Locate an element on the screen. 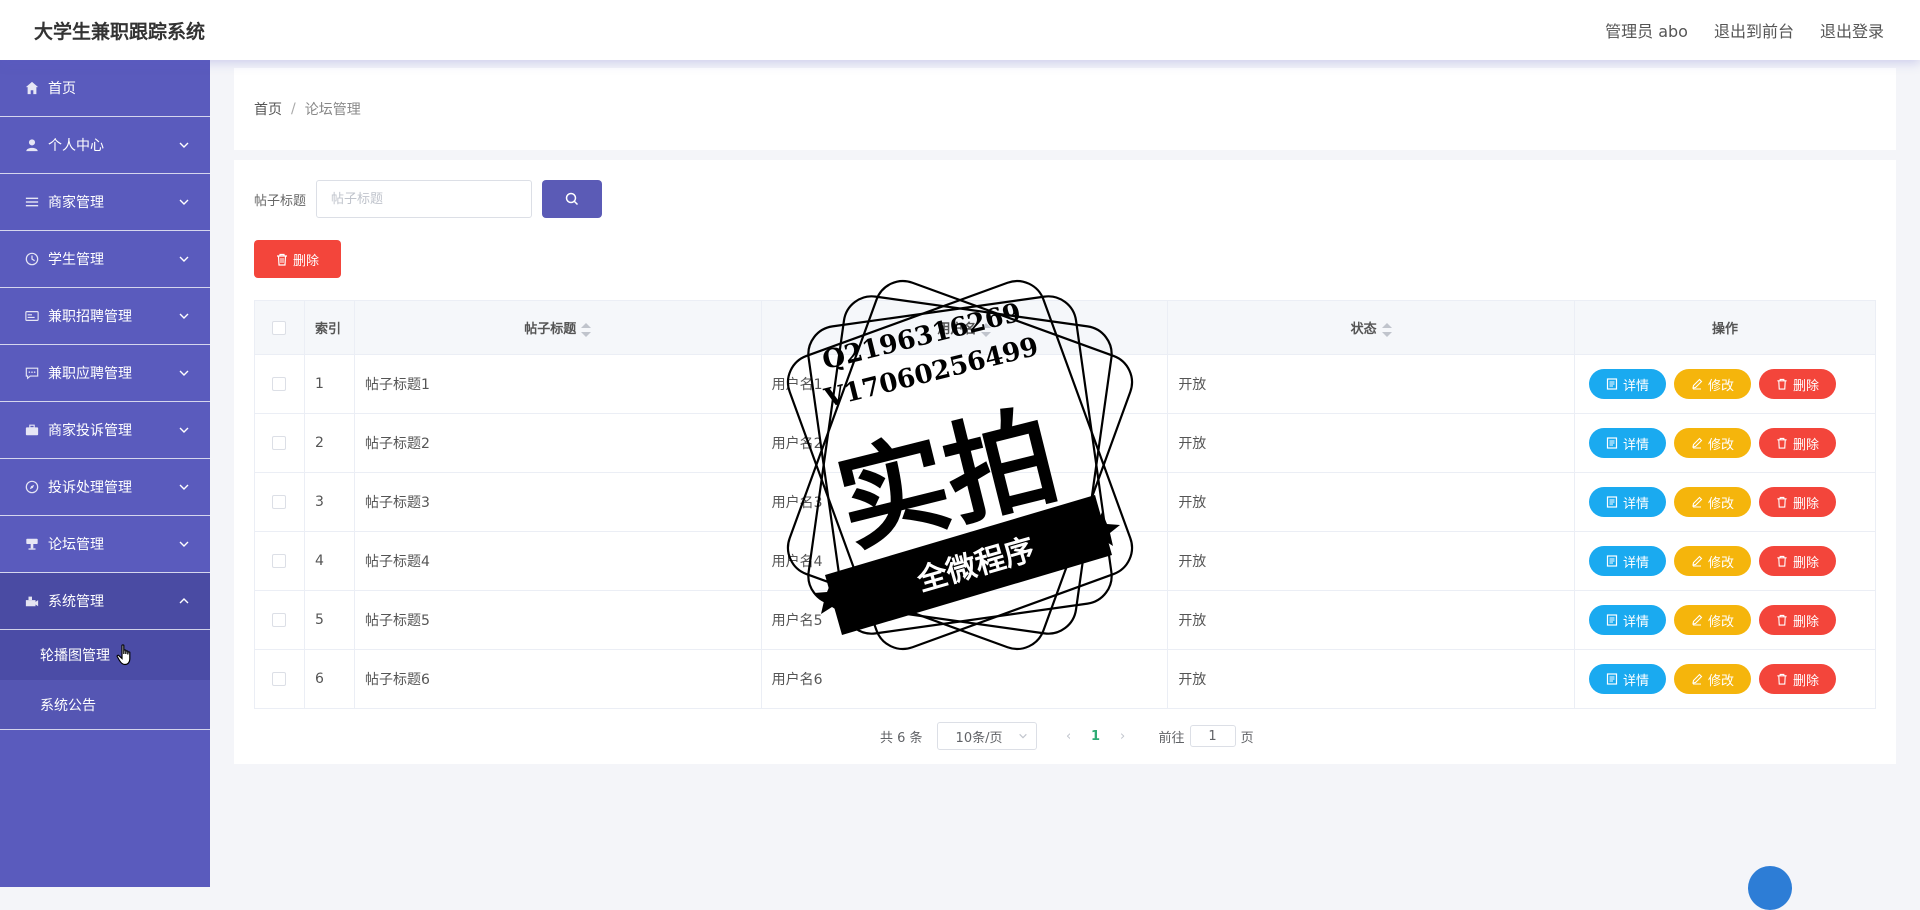 This screenshot has height=910, width=1920. sidebar-item-label: 学生管理 is located at coordinates (76, 260).